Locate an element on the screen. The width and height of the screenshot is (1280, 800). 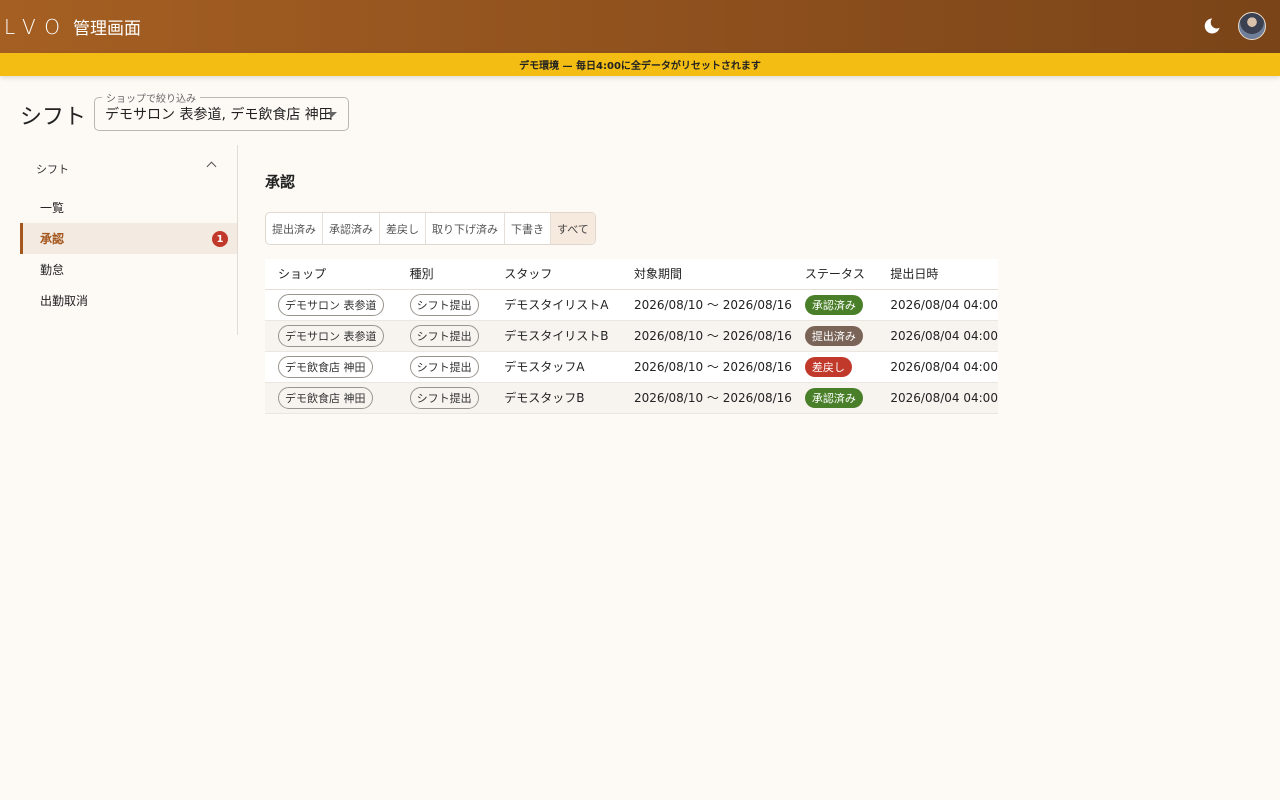
sidebar-item-label: 出勤取消 is located at coordinates (64, 301).